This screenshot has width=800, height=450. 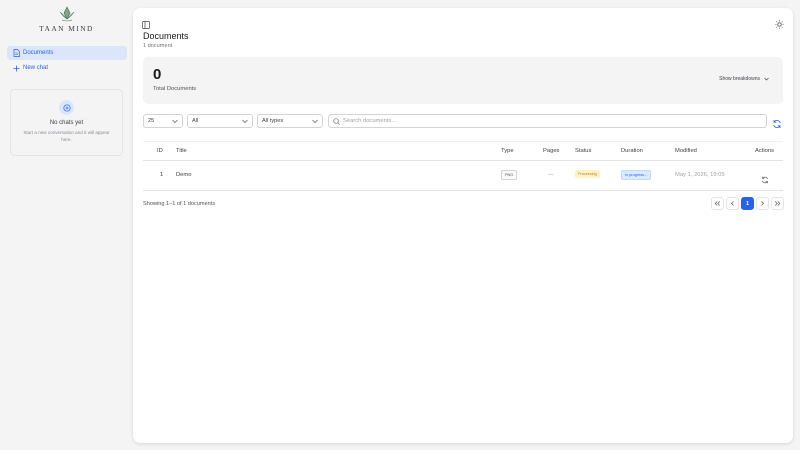 I want to click on plus-icon, so click(x=16, y=68).